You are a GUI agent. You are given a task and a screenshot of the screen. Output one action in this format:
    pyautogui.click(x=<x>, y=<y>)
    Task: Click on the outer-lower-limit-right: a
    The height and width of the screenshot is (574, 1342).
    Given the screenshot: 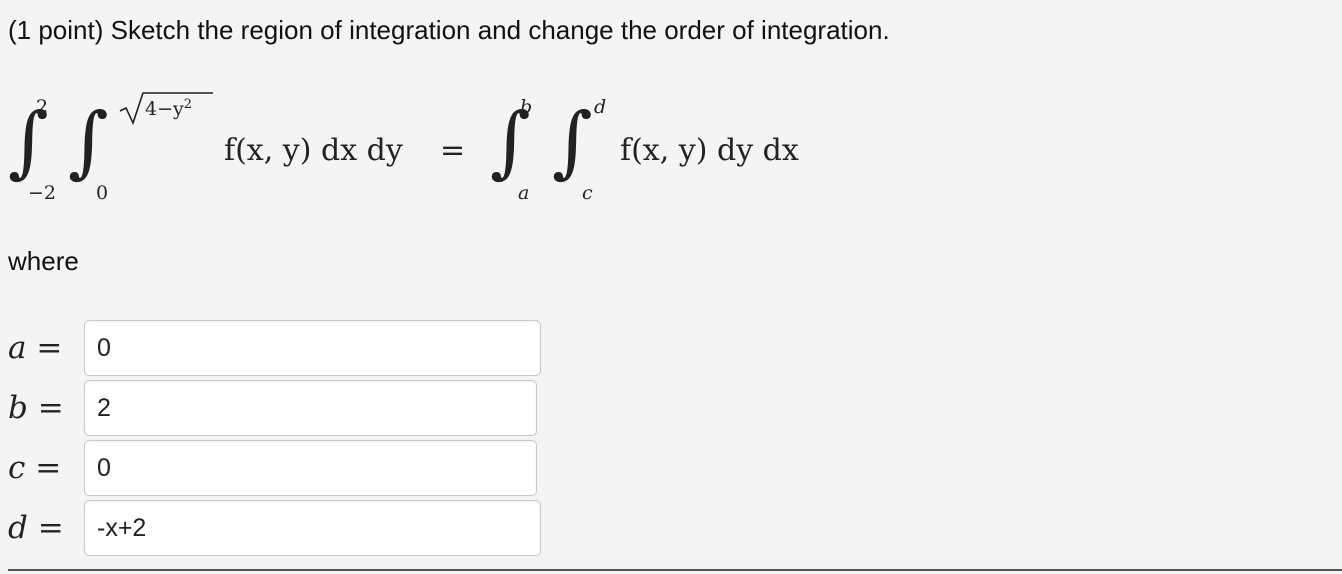 What is the action you would take?
    pyautogui.click(x=524, y=193)
    